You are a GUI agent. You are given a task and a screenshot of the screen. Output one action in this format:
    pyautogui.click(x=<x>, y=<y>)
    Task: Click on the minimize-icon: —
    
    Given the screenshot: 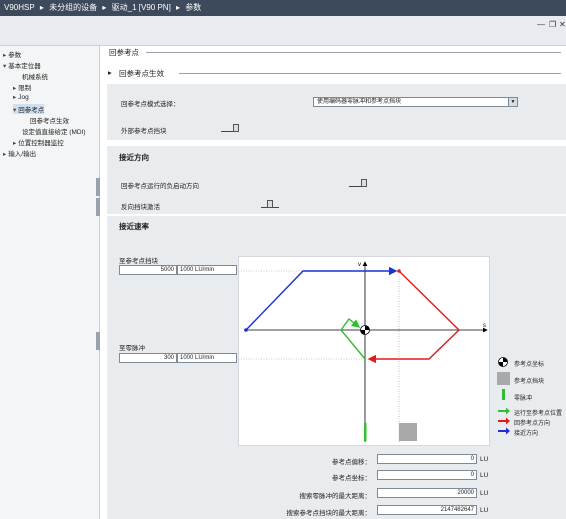 What is the action you would take?
    pyautogui.click(x=541, y=24)
    